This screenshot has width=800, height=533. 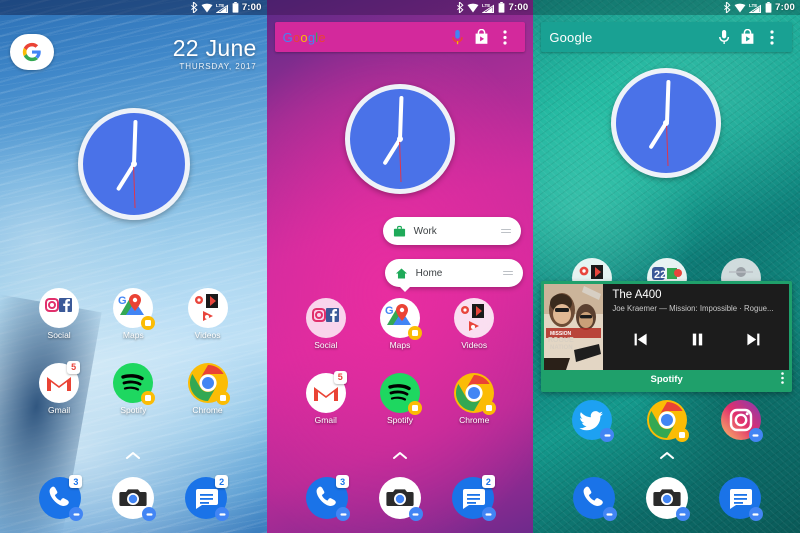 I want to click on search-bar-google-logo: Google, so click(x=304, y=37).